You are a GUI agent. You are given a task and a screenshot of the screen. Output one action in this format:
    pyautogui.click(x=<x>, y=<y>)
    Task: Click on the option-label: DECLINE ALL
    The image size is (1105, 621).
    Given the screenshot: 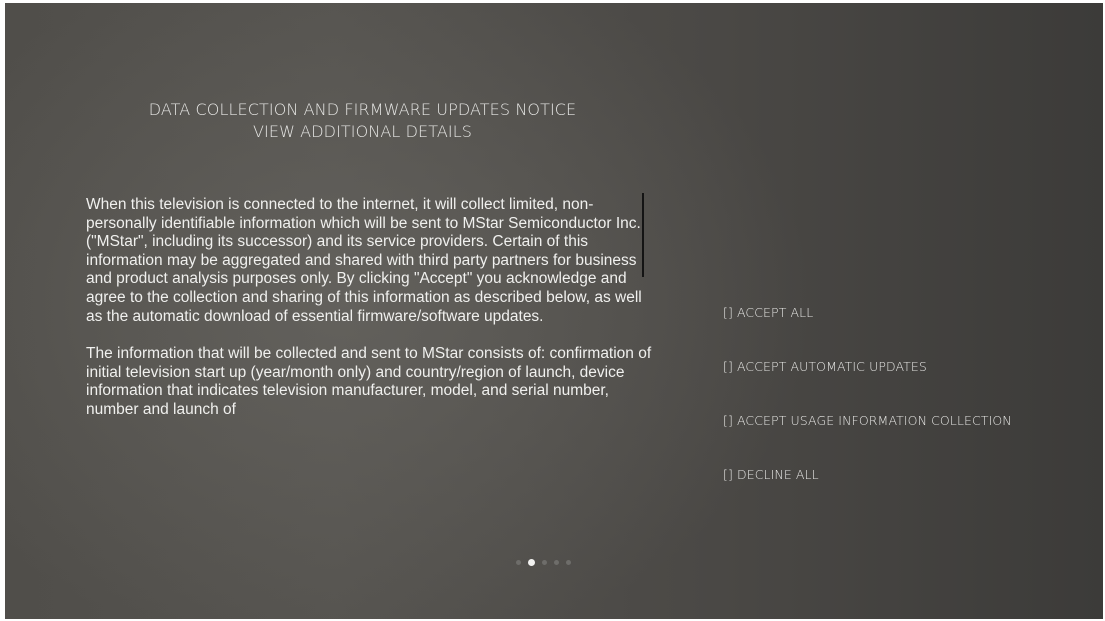 What is the action you would take?
    pyautogui.click(x=777, y=474)
    